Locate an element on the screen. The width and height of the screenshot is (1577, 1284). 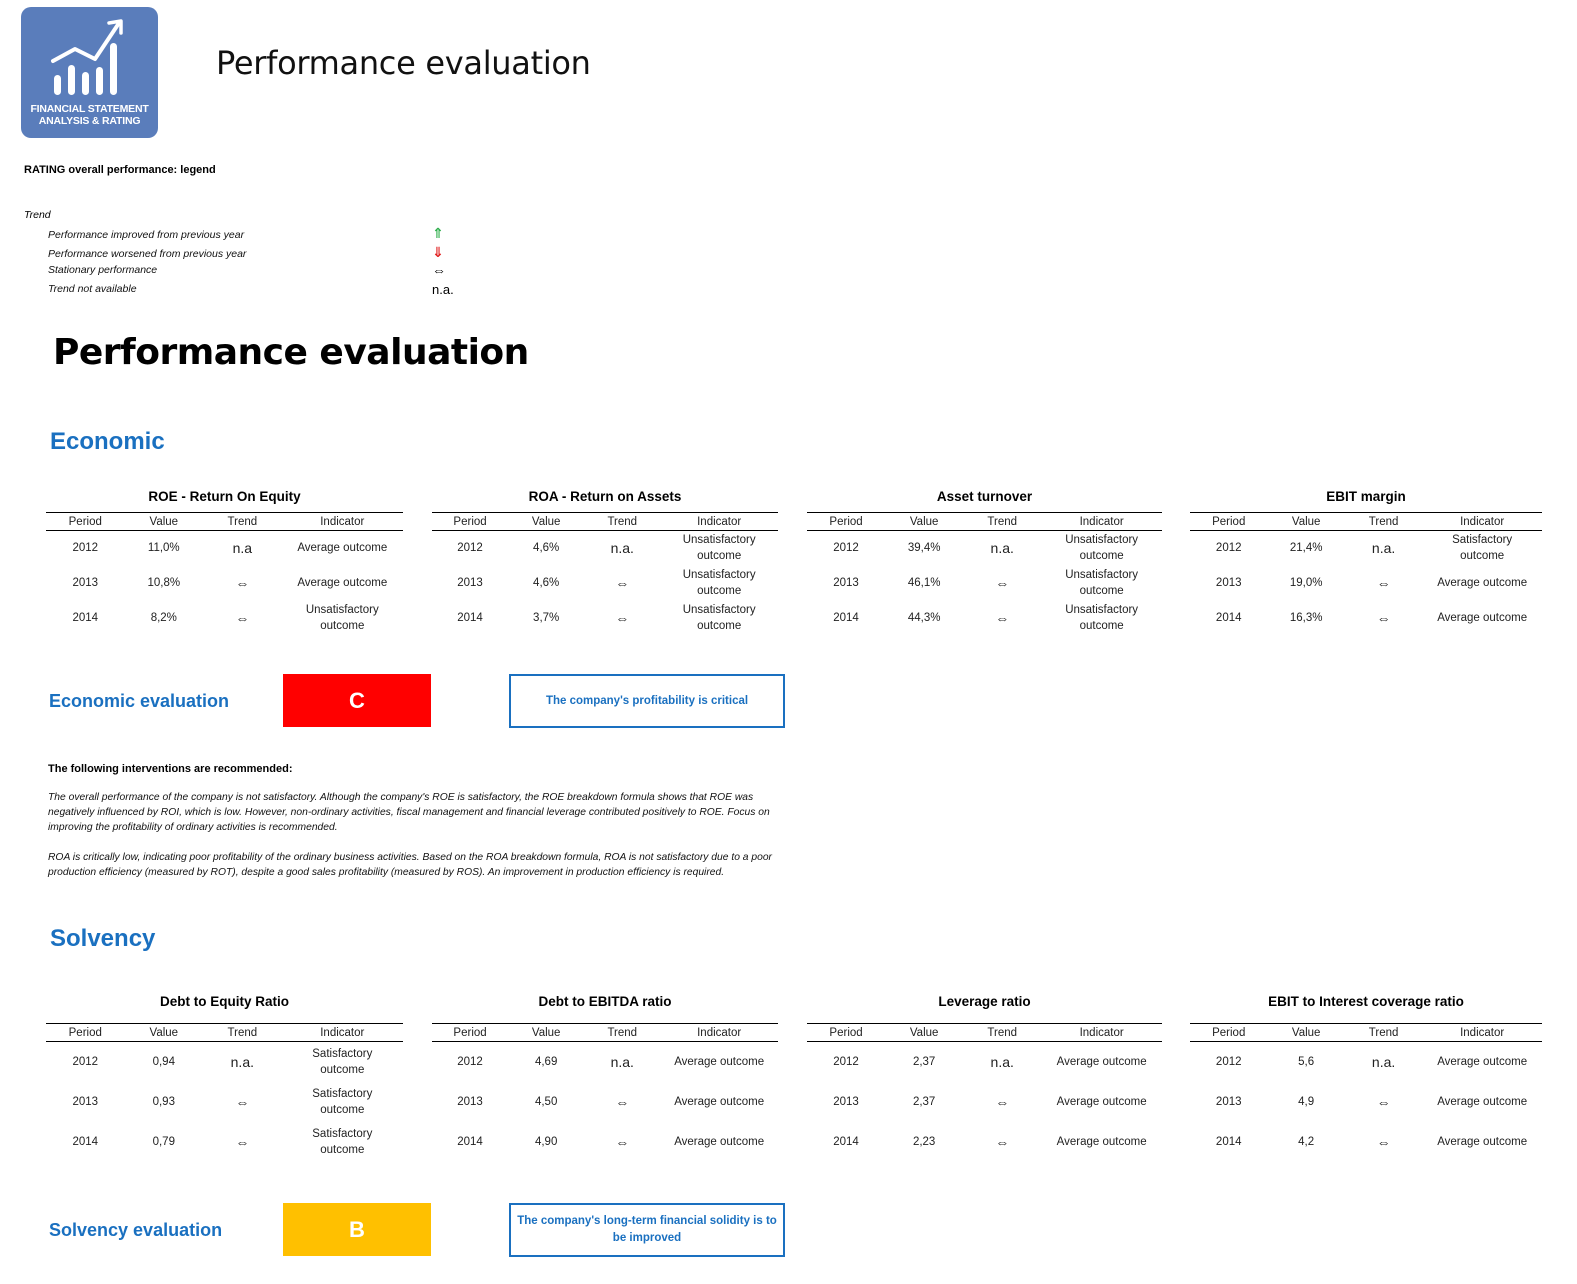
value-cell: 4,6% is located at coordinates (546, 548).